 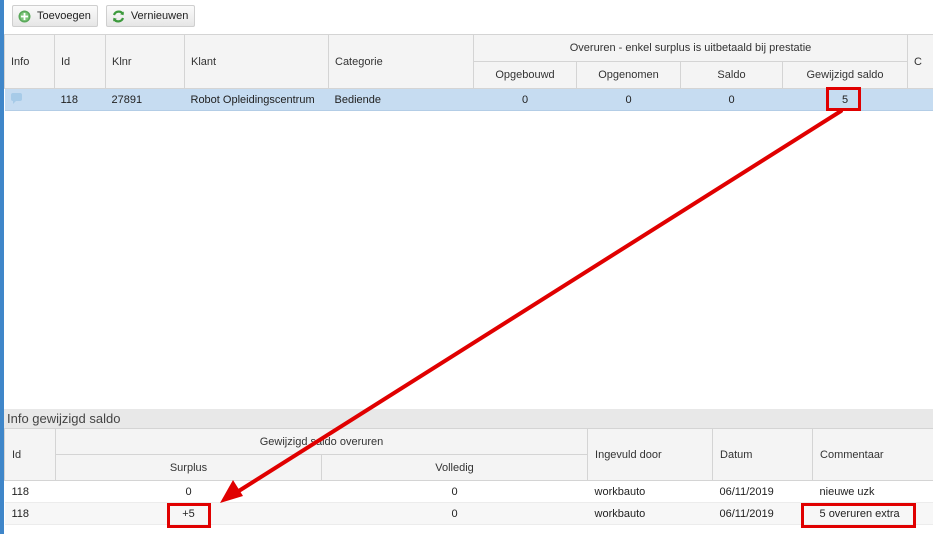 I want to click on toolbar: Toevoegen Vernieuwen, so click(x=104, y=16).